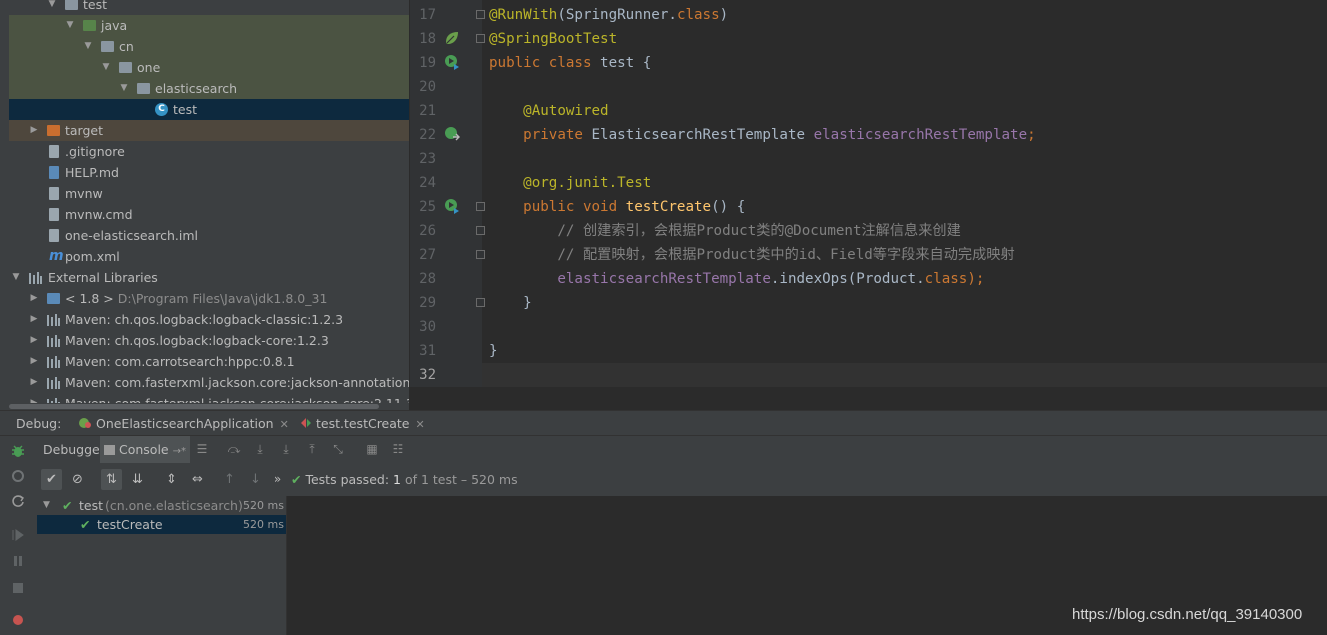  Describe the element at coordinates (234, 449) in the screenshot. I see `step-over-icon: ⤼` at that location.